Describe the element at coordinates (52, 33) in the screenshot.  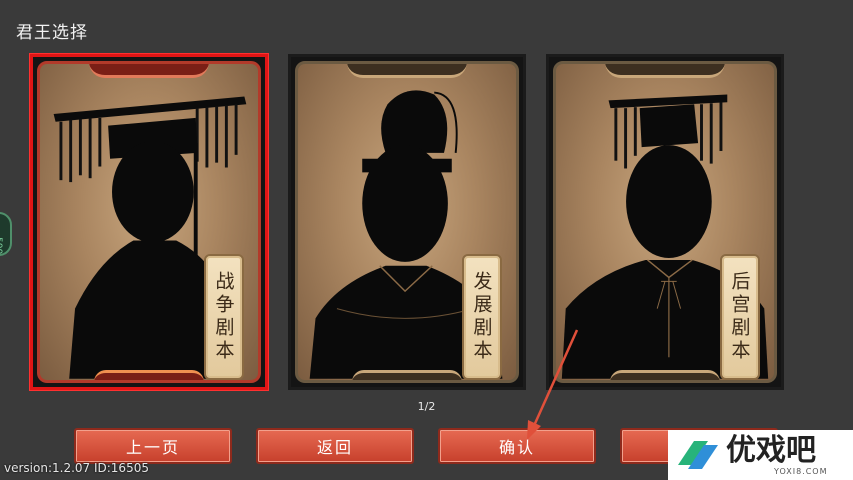
I see `page-title: 君王选择` at that location.